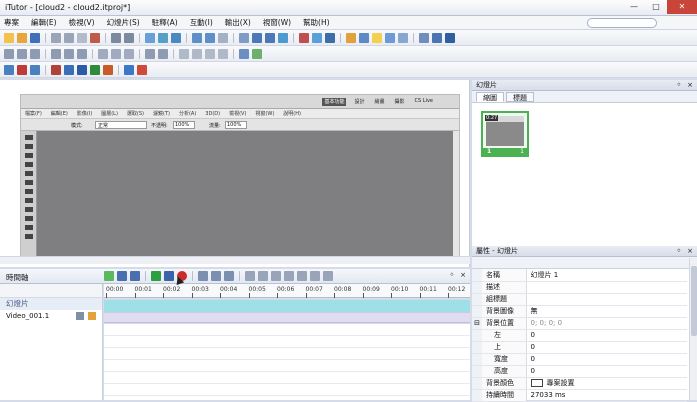 This screenshot has height=402, width=697. I want to click on video-track-bar, so click(287, 318).